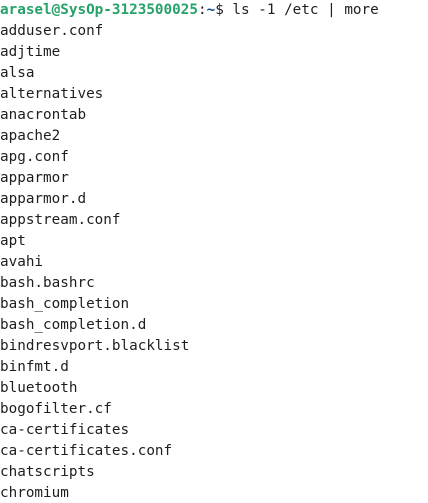 The width and height of the screenshot is (428, 503). I want to click on output-line: apache2, so click(30, 136).